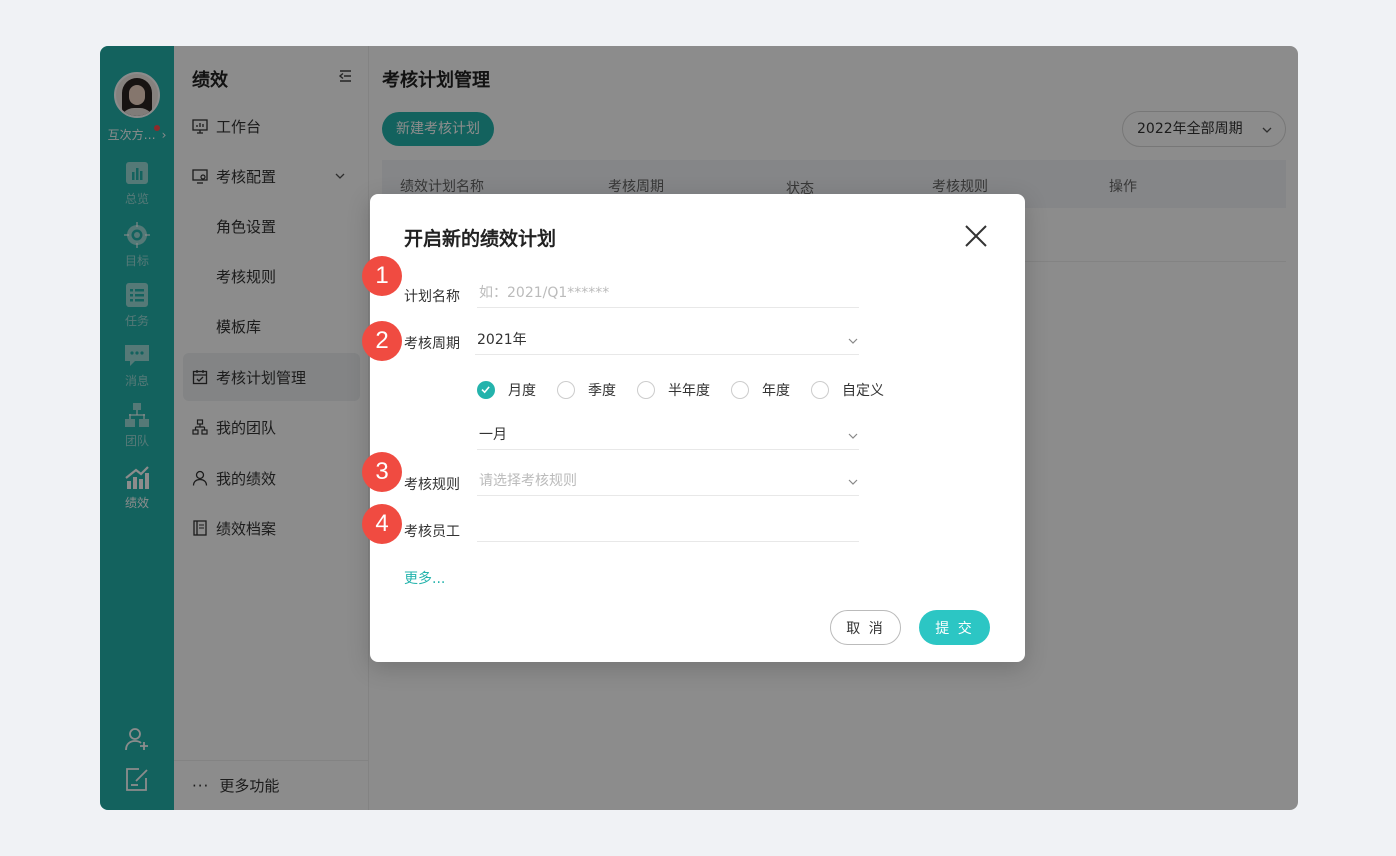 The height and width of the screenshot is (856, 1396). What do you see at coordinates (863, 391) in the screenshot?
I see `radio-label: 自定义` at bounding box center [863, 391].